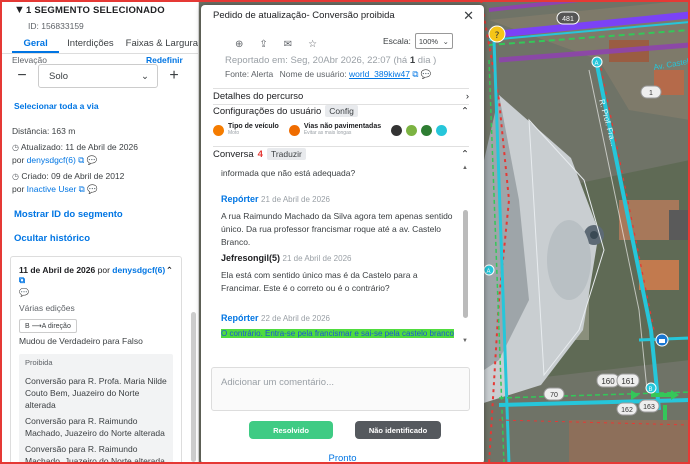 Image resolution: width=690 pixels, height=464 pixels. I want to click on unpaved-roads-icon, so click(294, 130).